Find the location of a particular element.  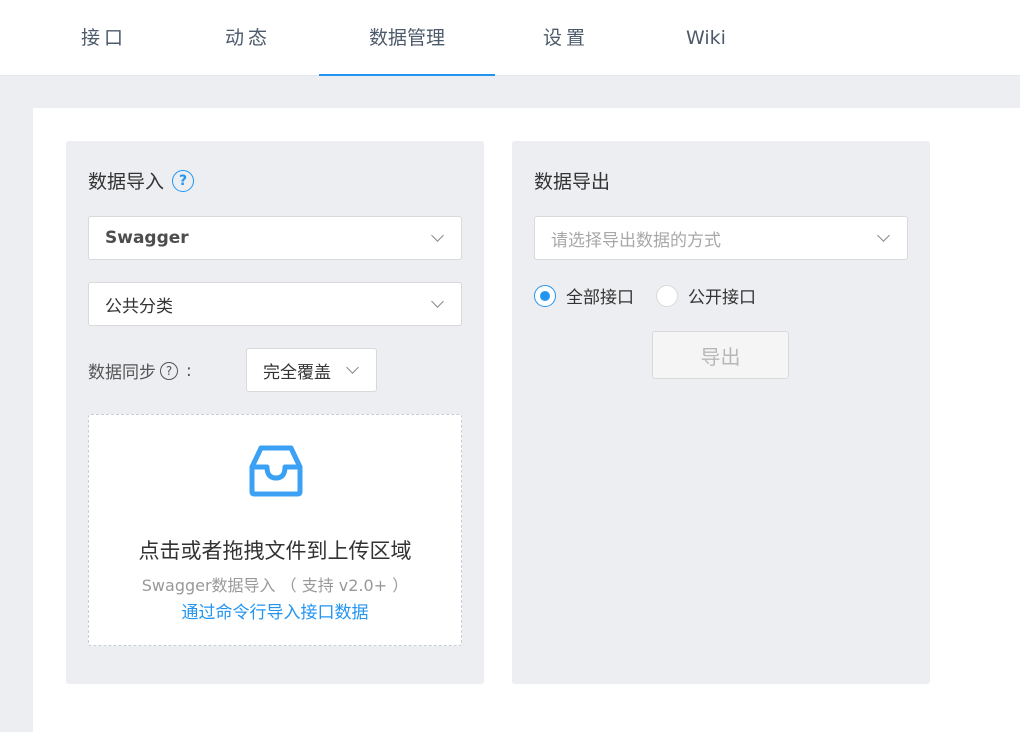

radio-public-interfaces: 公开接口 is located at coordinates (706, 295).